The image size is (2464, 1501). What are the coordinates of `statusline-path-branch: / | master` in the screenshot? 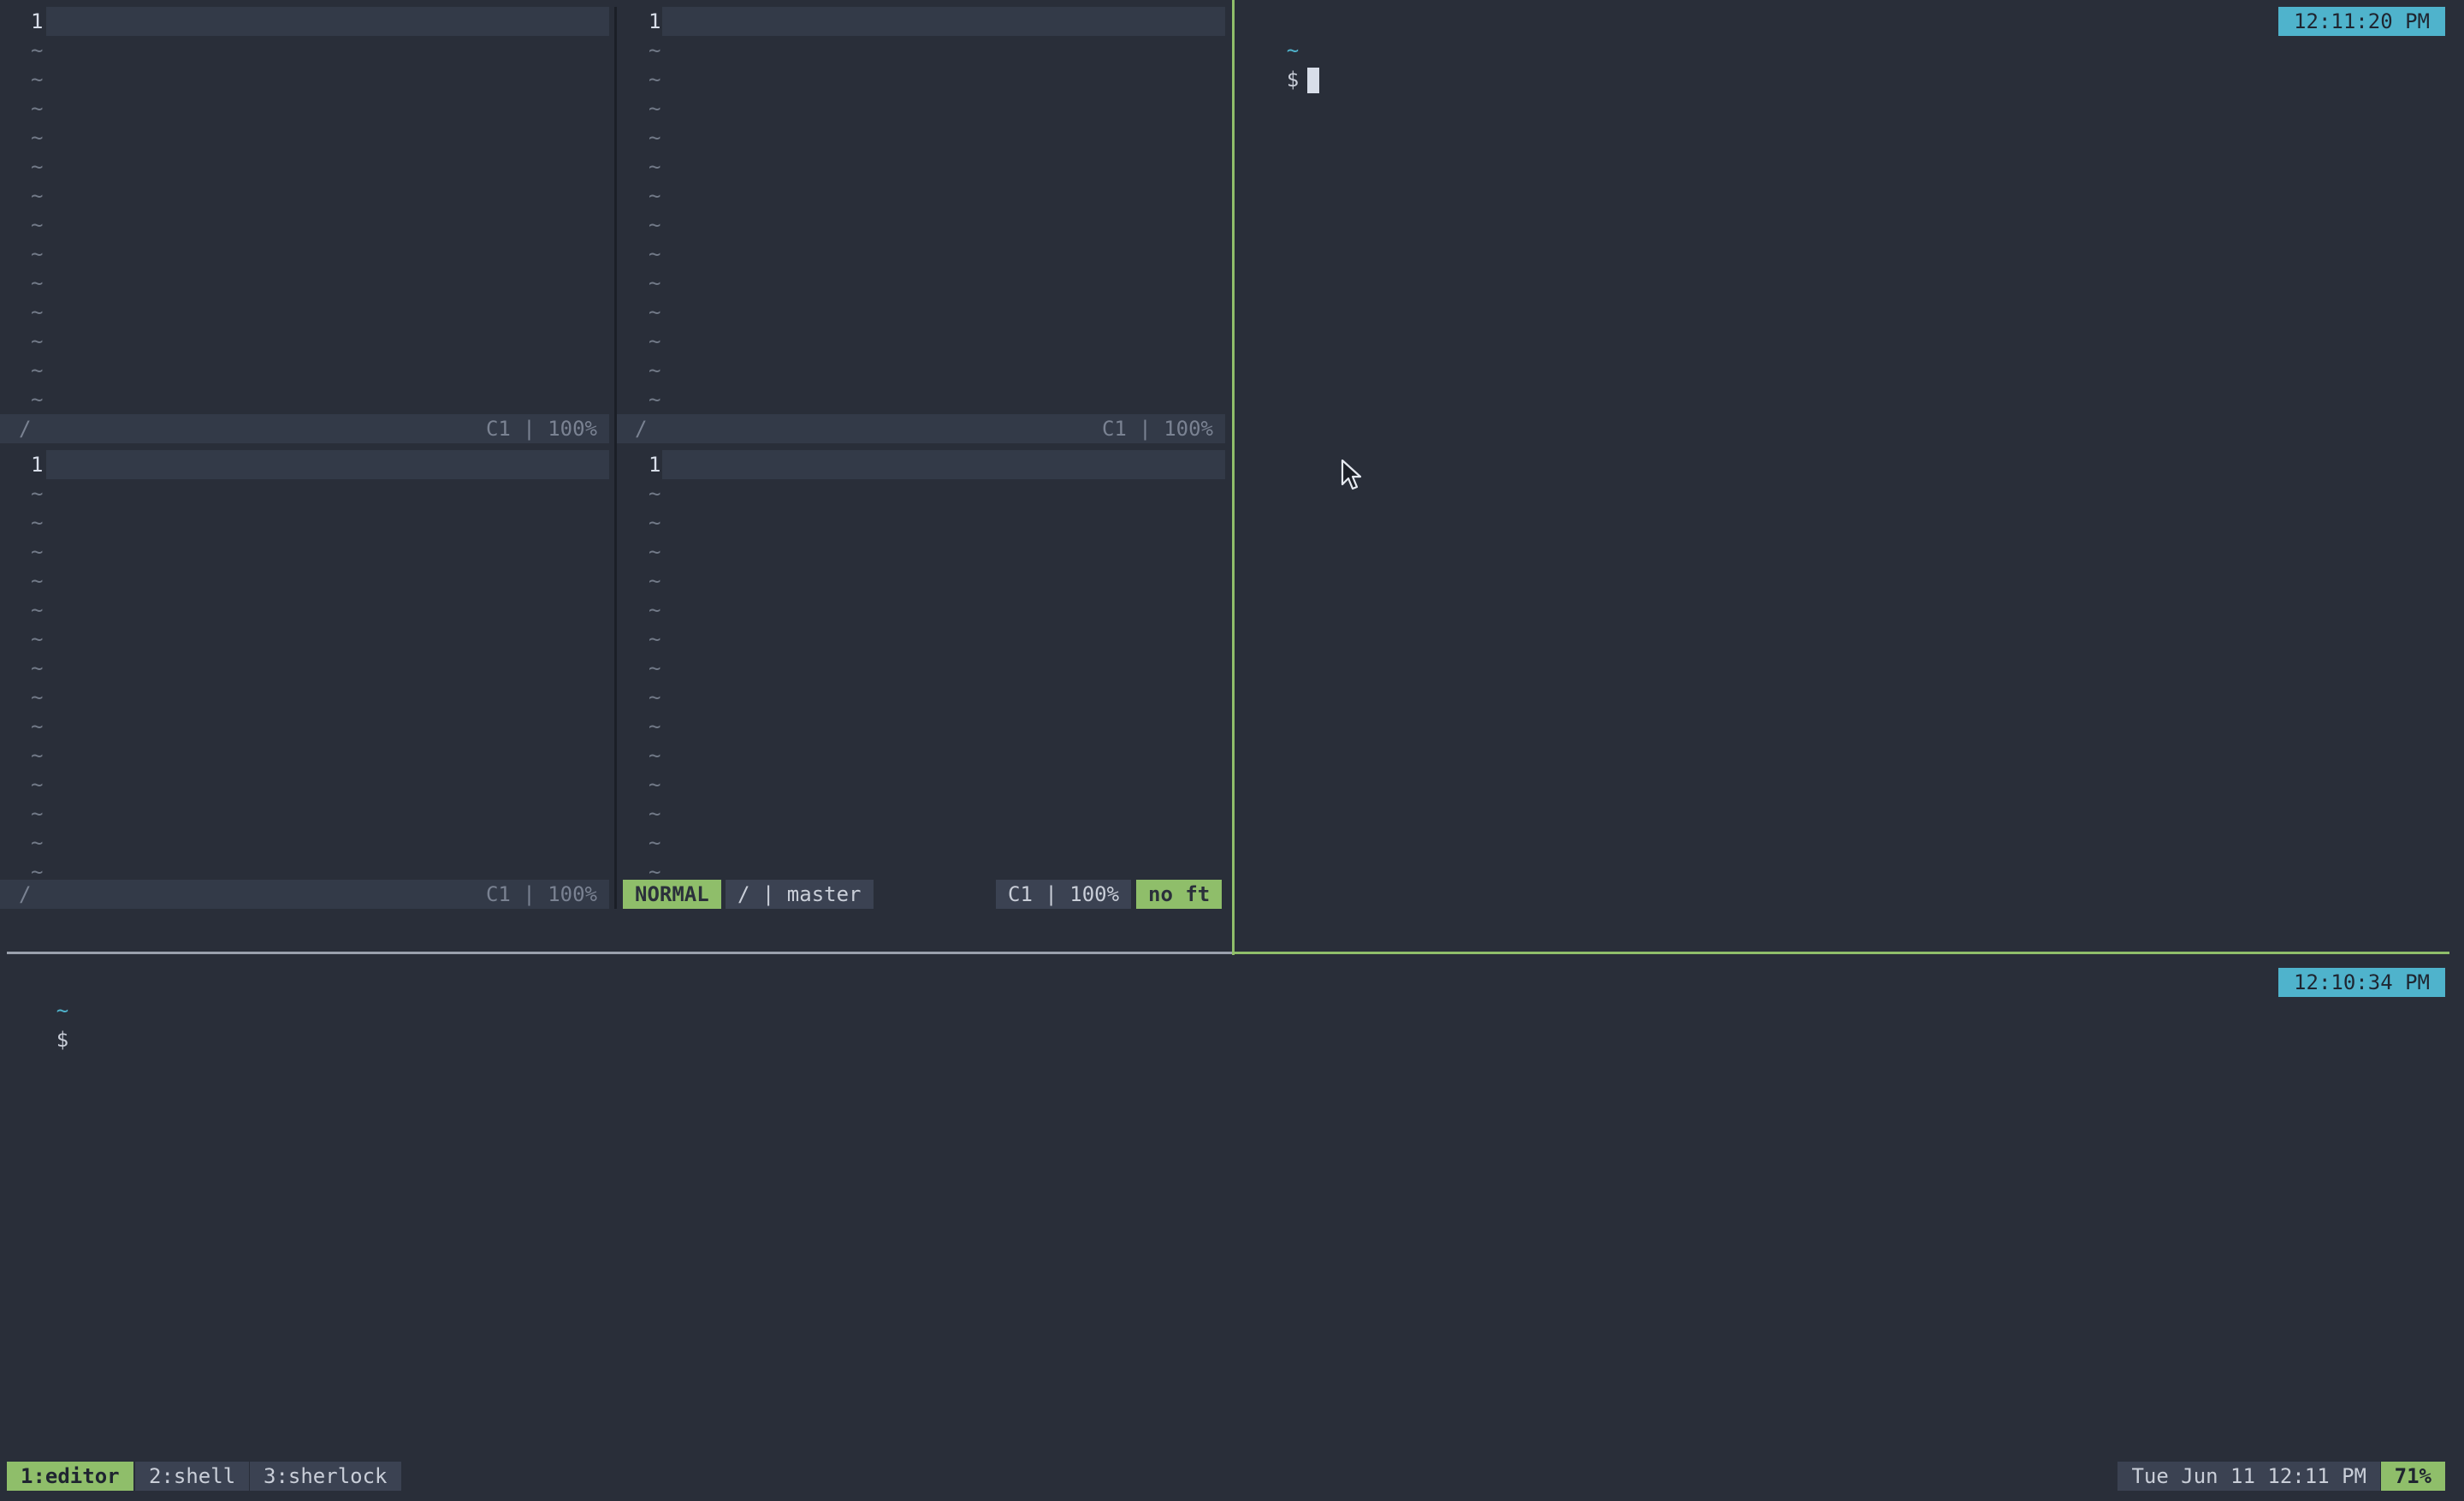 It's located at (800, 894).